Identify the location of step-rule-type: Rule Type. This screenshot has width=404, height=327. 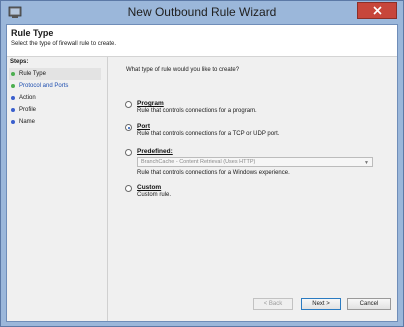
(55, 74).